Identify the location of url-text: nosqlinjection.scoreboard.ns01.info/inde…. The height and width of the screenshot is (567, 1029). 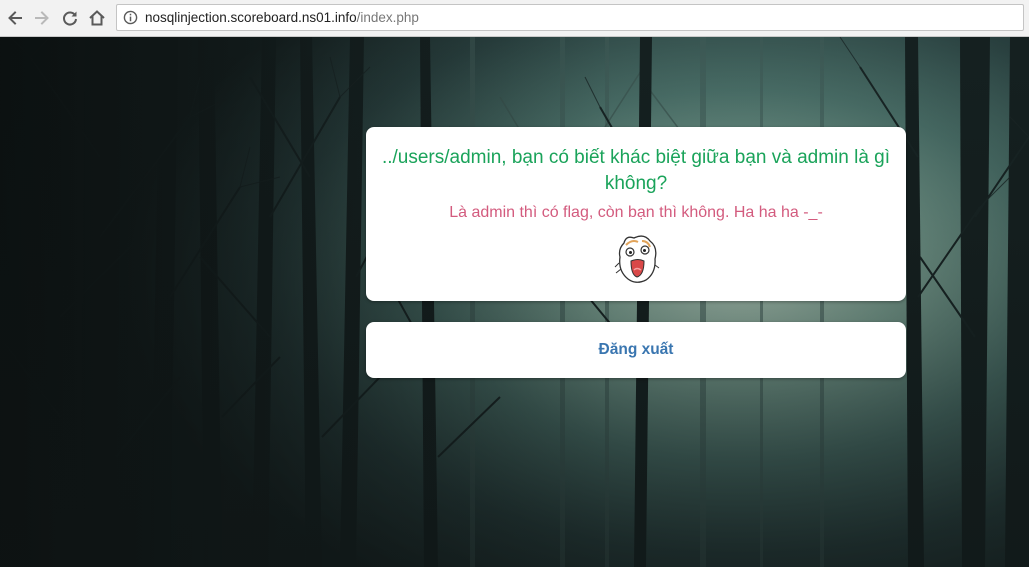
(282, 18).